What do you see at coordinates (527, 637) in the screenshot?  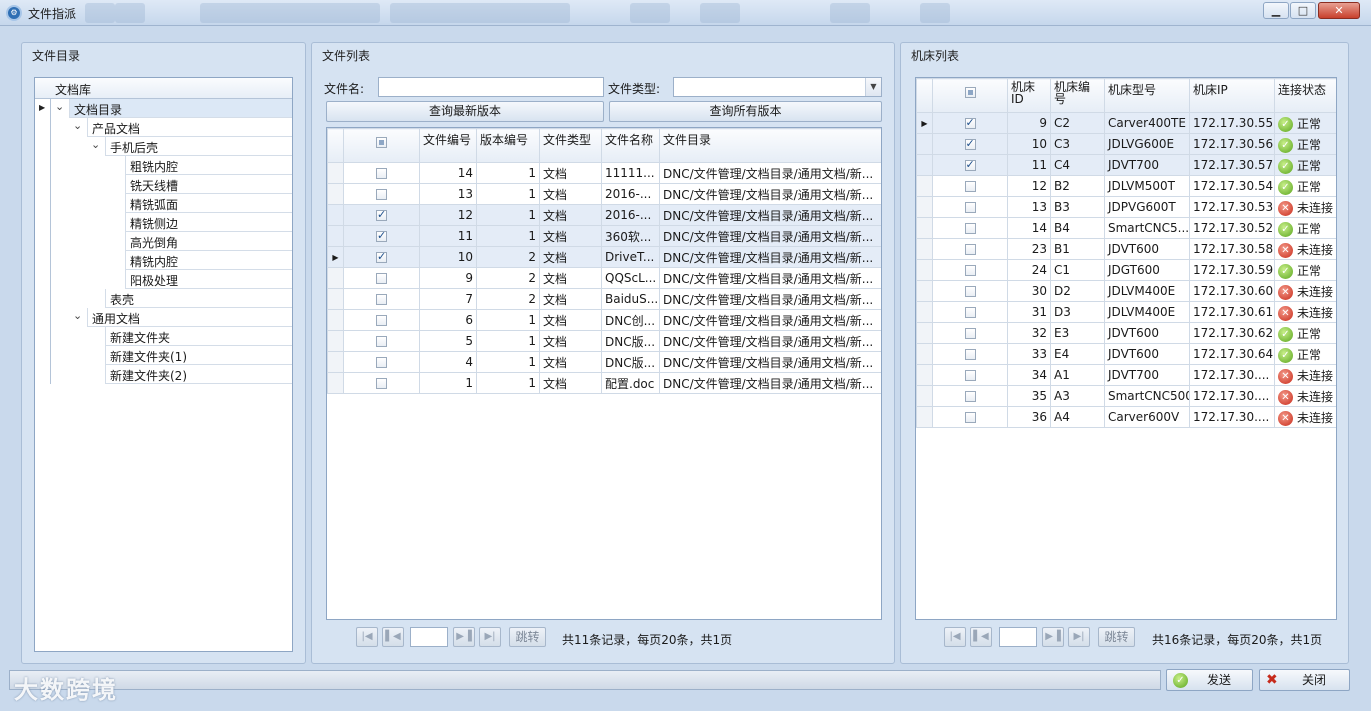 I see `jump-button: 跳转` at bounding box center [527, 637].